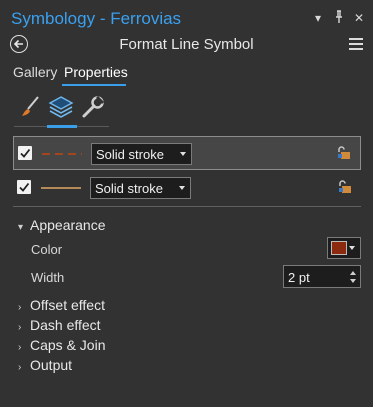 The image size is (373, 407). Describe the element at coordinates (186, 44) in the screenshot. I see `page-title: Format Line Symbol` at that location.